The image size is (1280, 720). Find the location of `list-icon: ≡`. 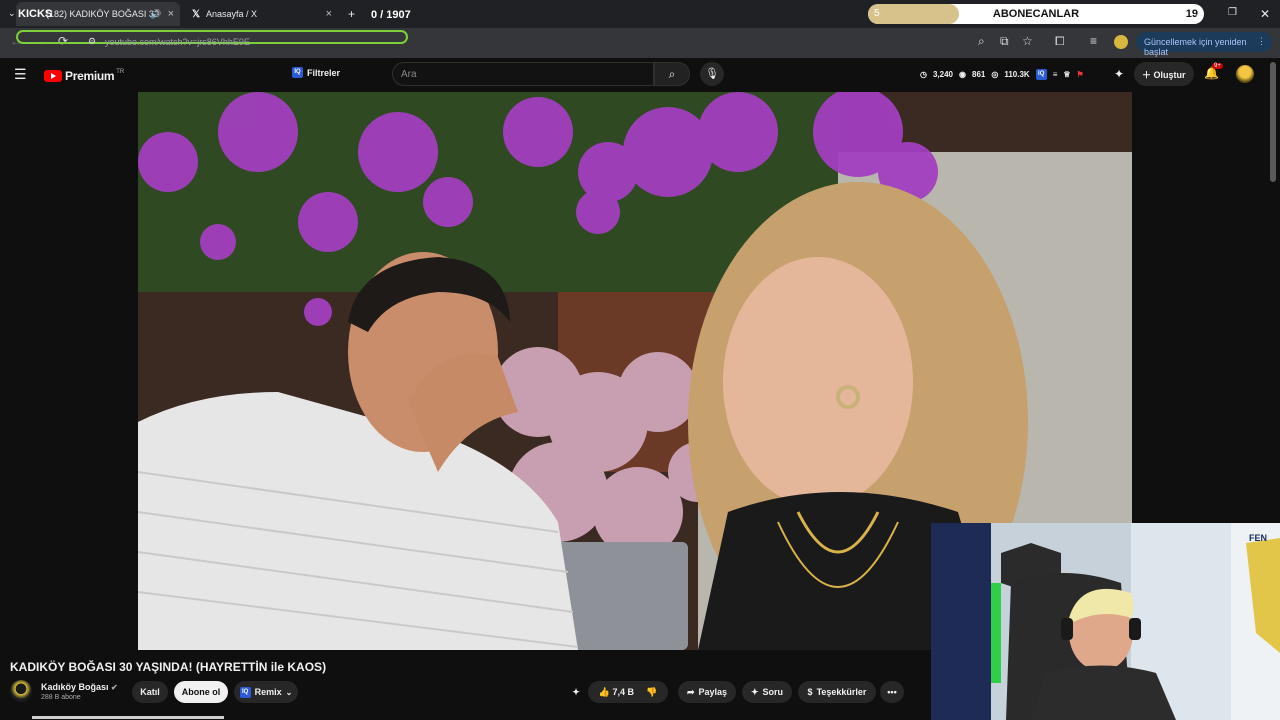

list-icon: ≡ is located at coordinates (1055, 74).